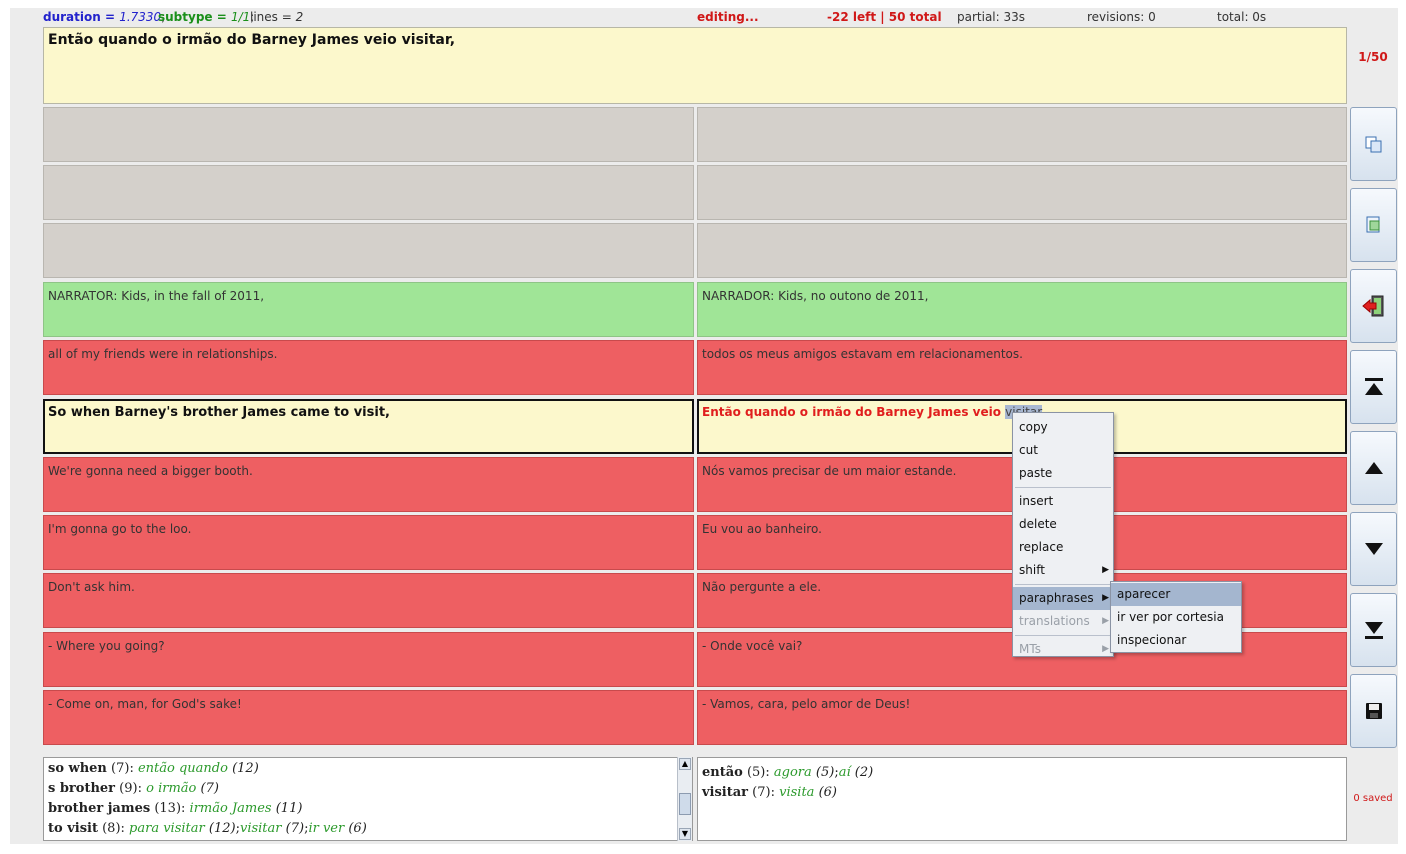 The width and height of the screenshot is (1406, 854). I want to click on target-segment: - Vamos, cara, pelo amor de Deus!, so click(1022, 717).